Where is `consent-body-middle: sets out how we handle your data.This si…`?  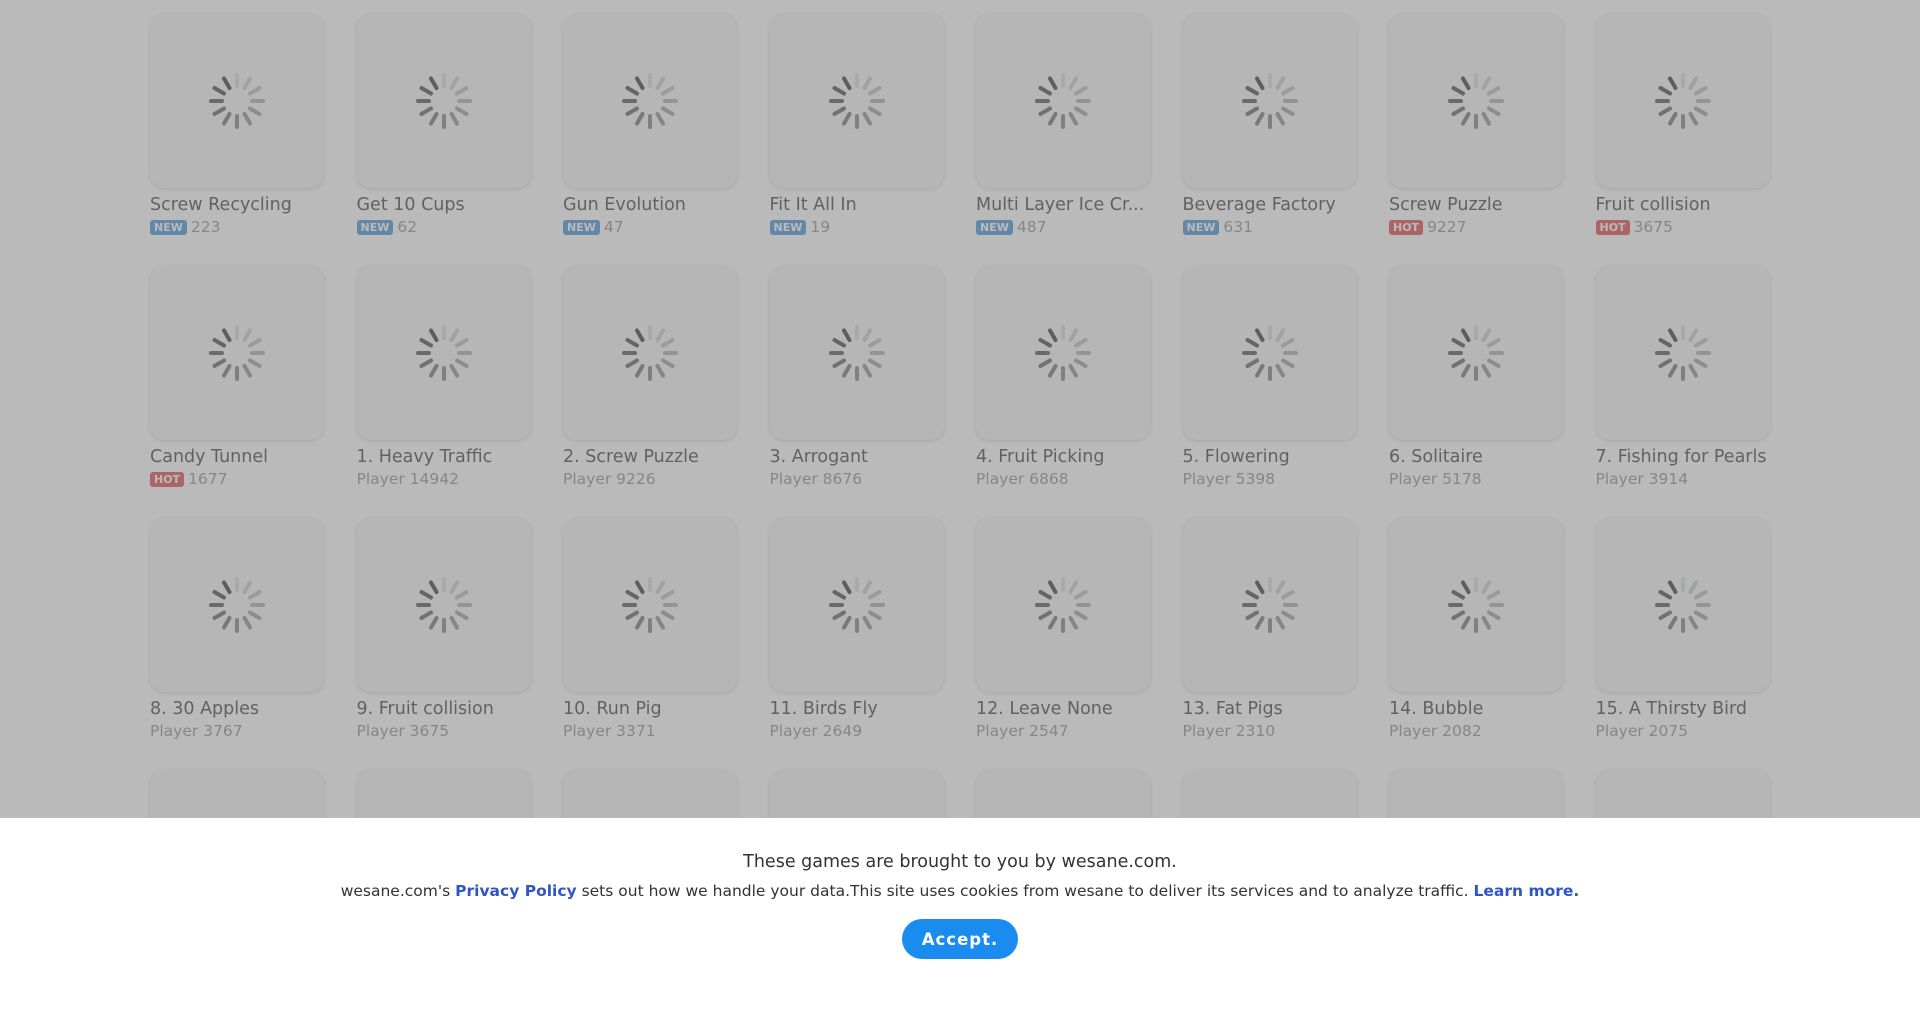
consent-body-middle: sets out how we handle your data.This si… is located at coordinates (1025, 891).